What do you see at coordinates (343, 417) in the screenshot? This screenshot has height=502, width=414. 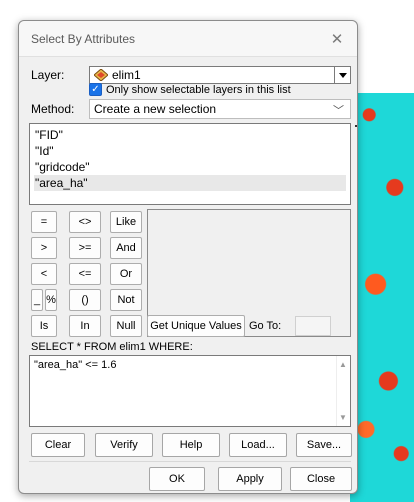 I see `scroll-down-icon: ▼` at bounding box center [343, 417].